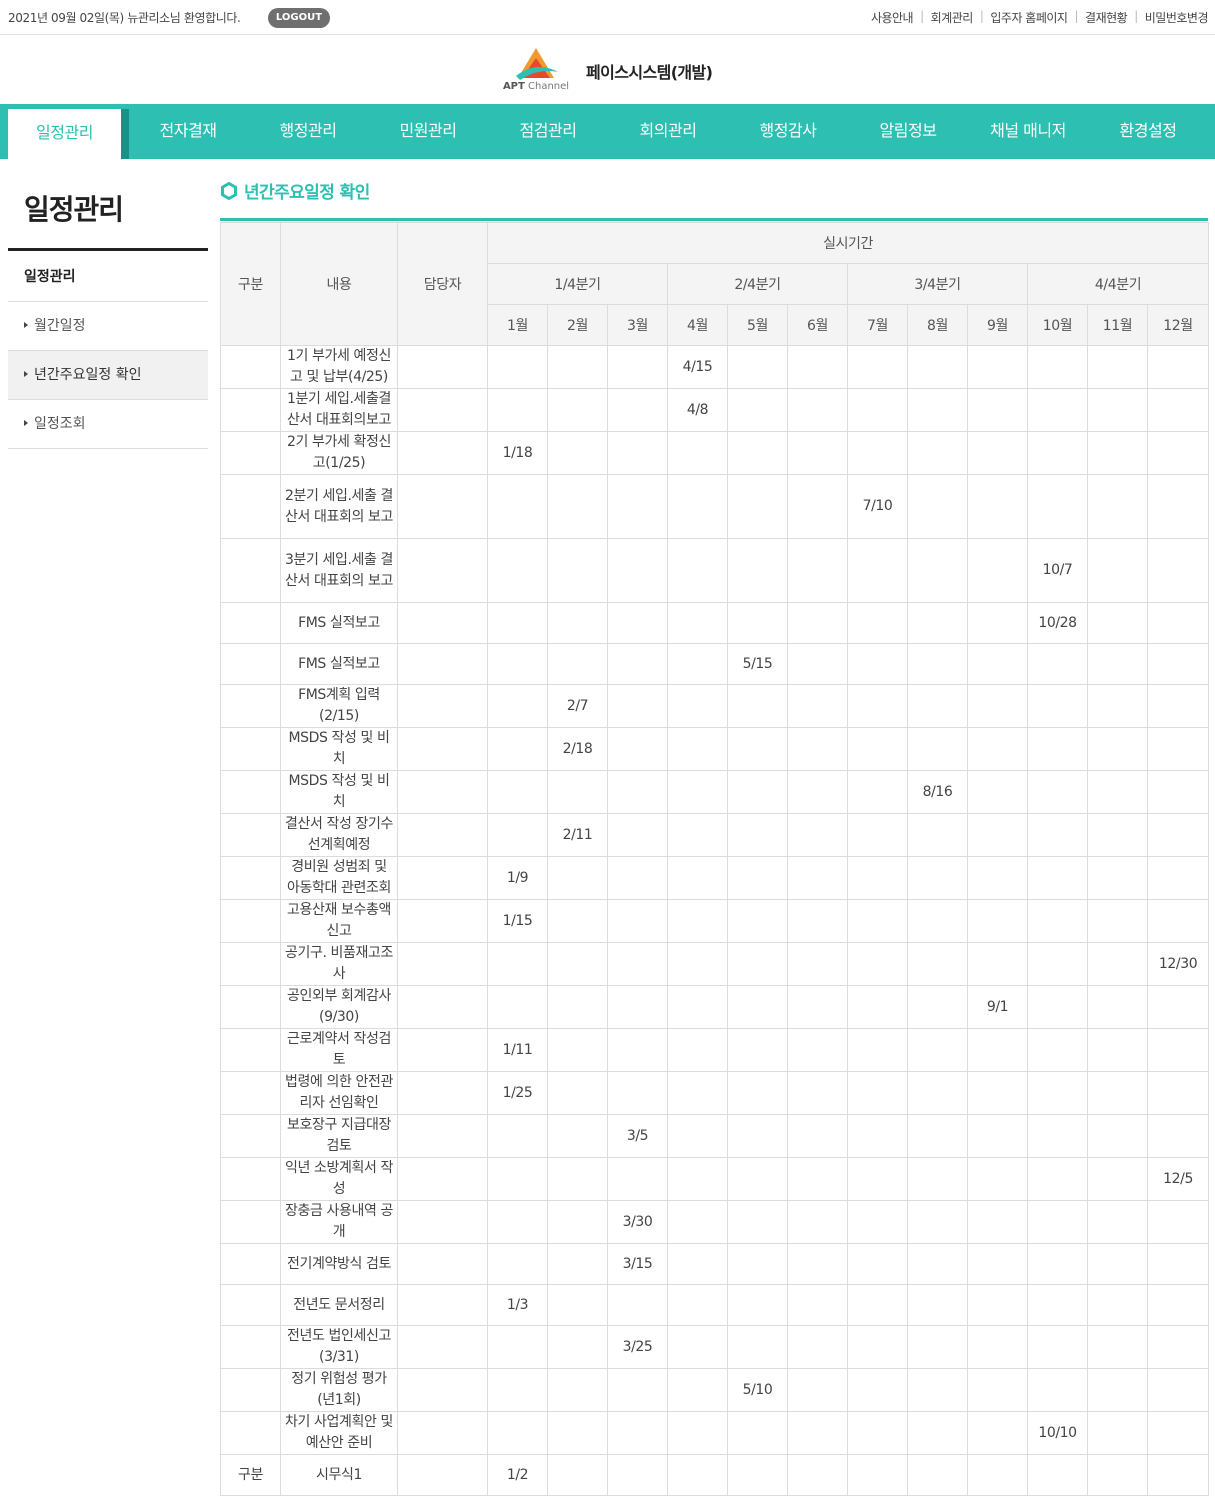  What do you see at coordinates (1057, 623) in the screenshot?
I see `schedule-date-cell: 10/28` at bounding box center [1057, 623].